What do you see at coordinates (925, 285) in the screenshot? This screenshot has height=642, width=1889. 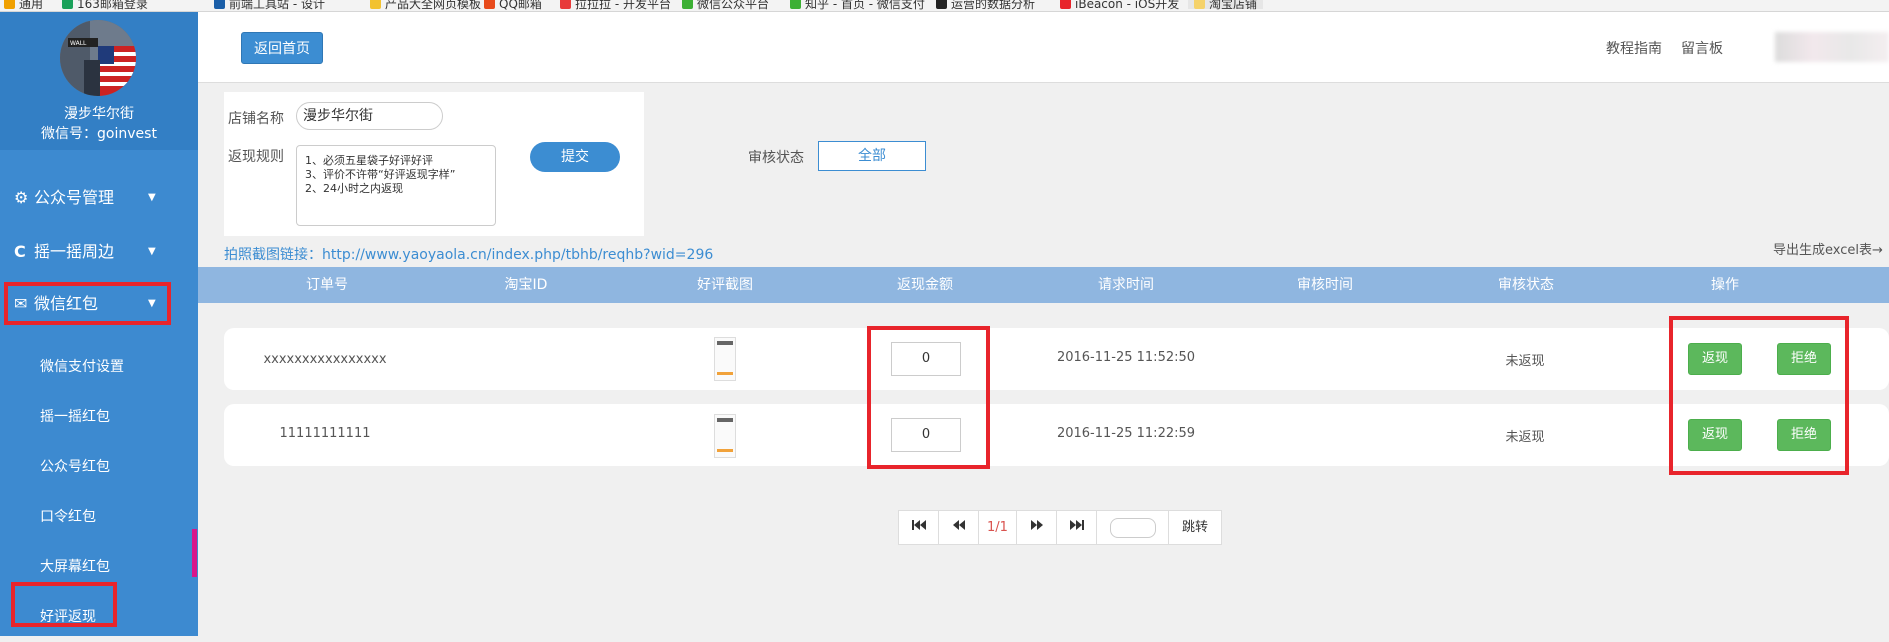 I see `column-amount: 返现金额` at bounding box center [925, 285].